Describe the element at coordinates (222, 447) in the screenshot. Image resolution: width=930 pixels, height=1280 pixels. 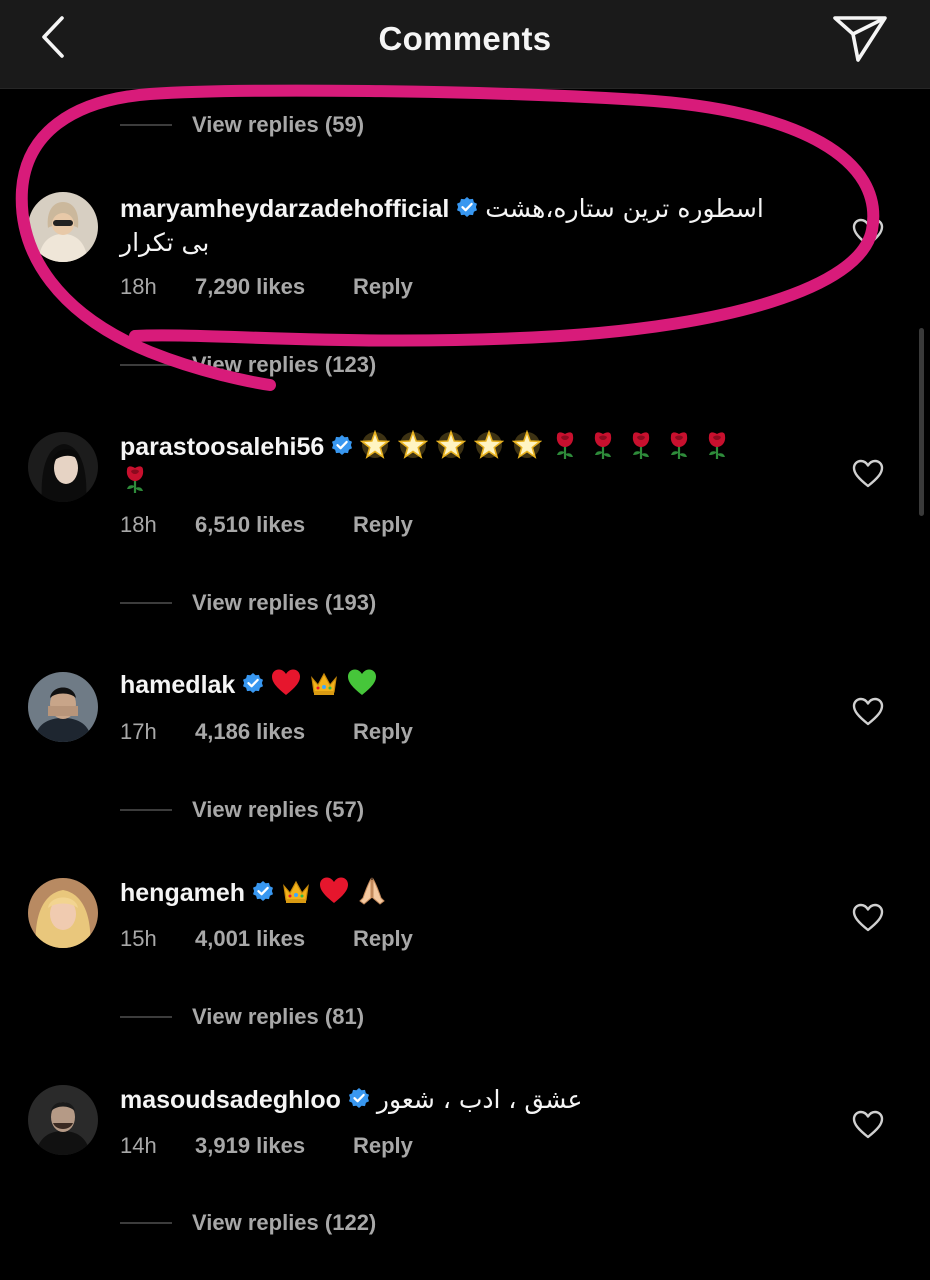
I see `comment-username: parastoosalehi56` at that location.